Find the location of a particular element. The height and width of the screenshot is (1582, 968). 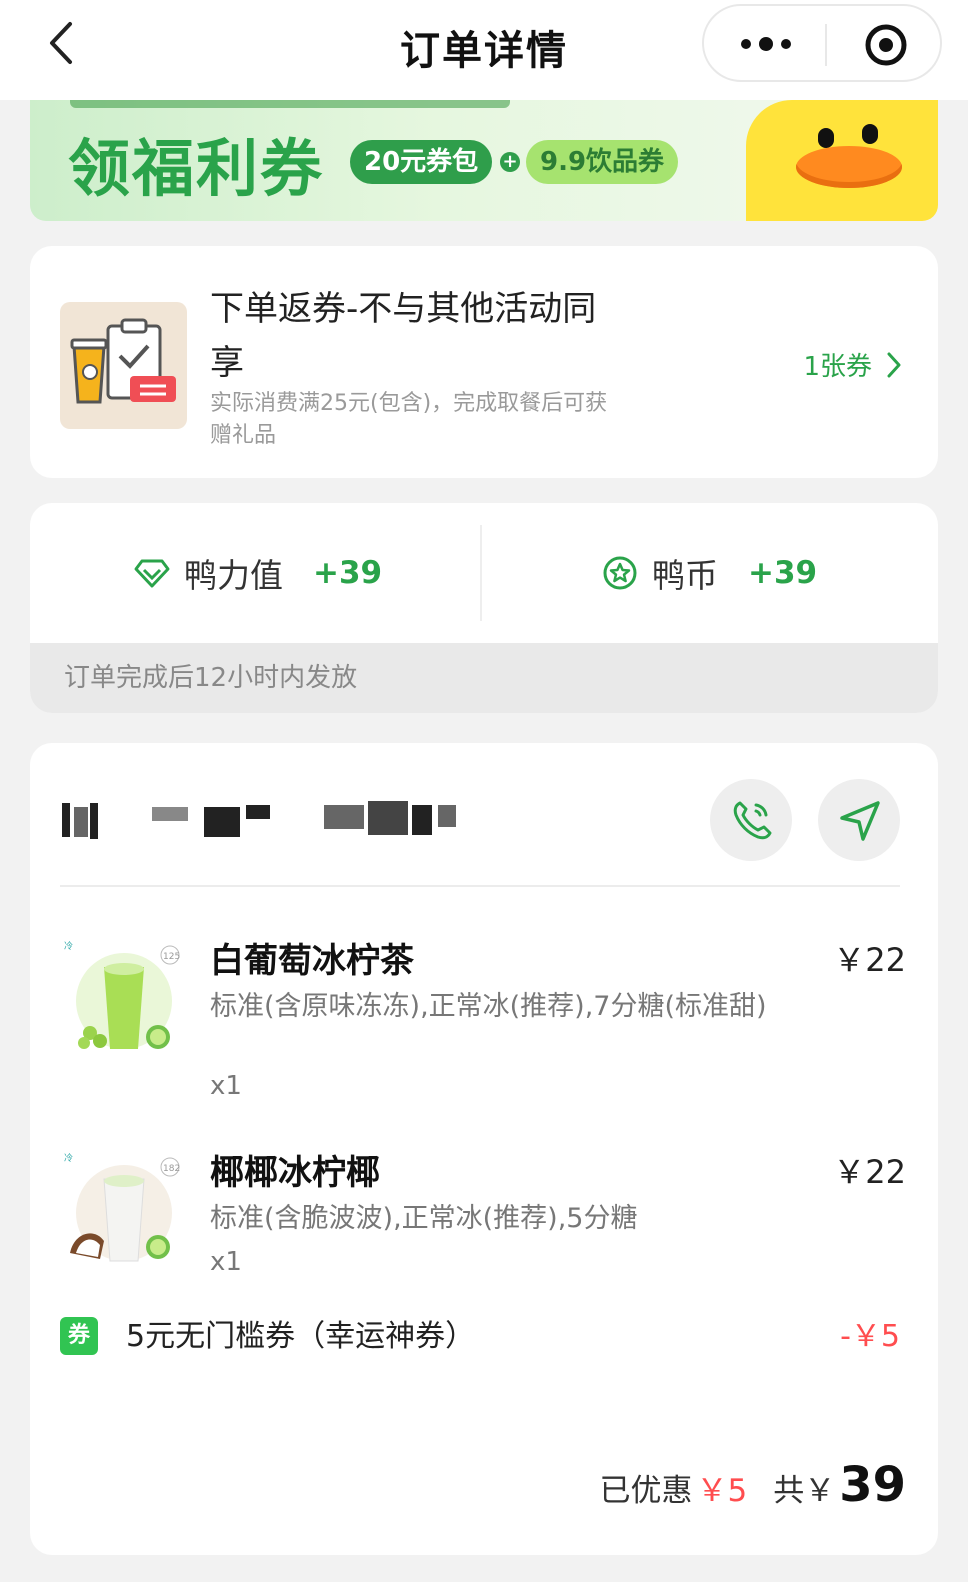

product-name: 白葡萄冰柠茶 is located at coordinates (312, 961).